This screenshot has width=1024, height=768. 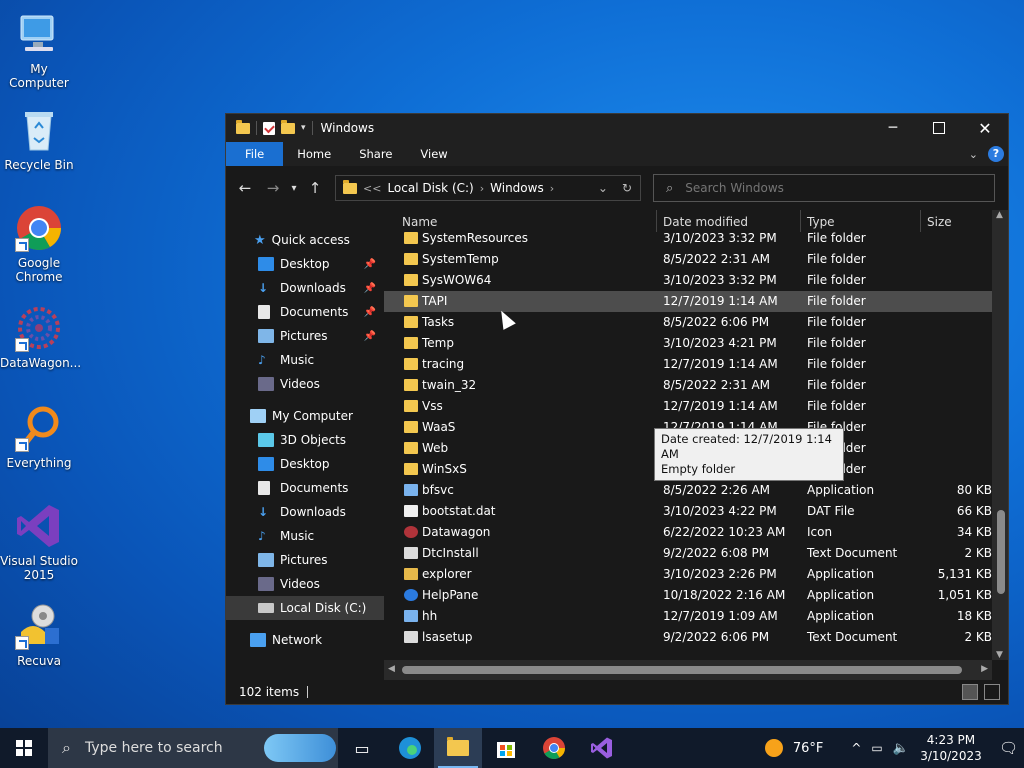 I want to click on nav-quick-desktop: Desktop 📌, so click(x=305, y=264).